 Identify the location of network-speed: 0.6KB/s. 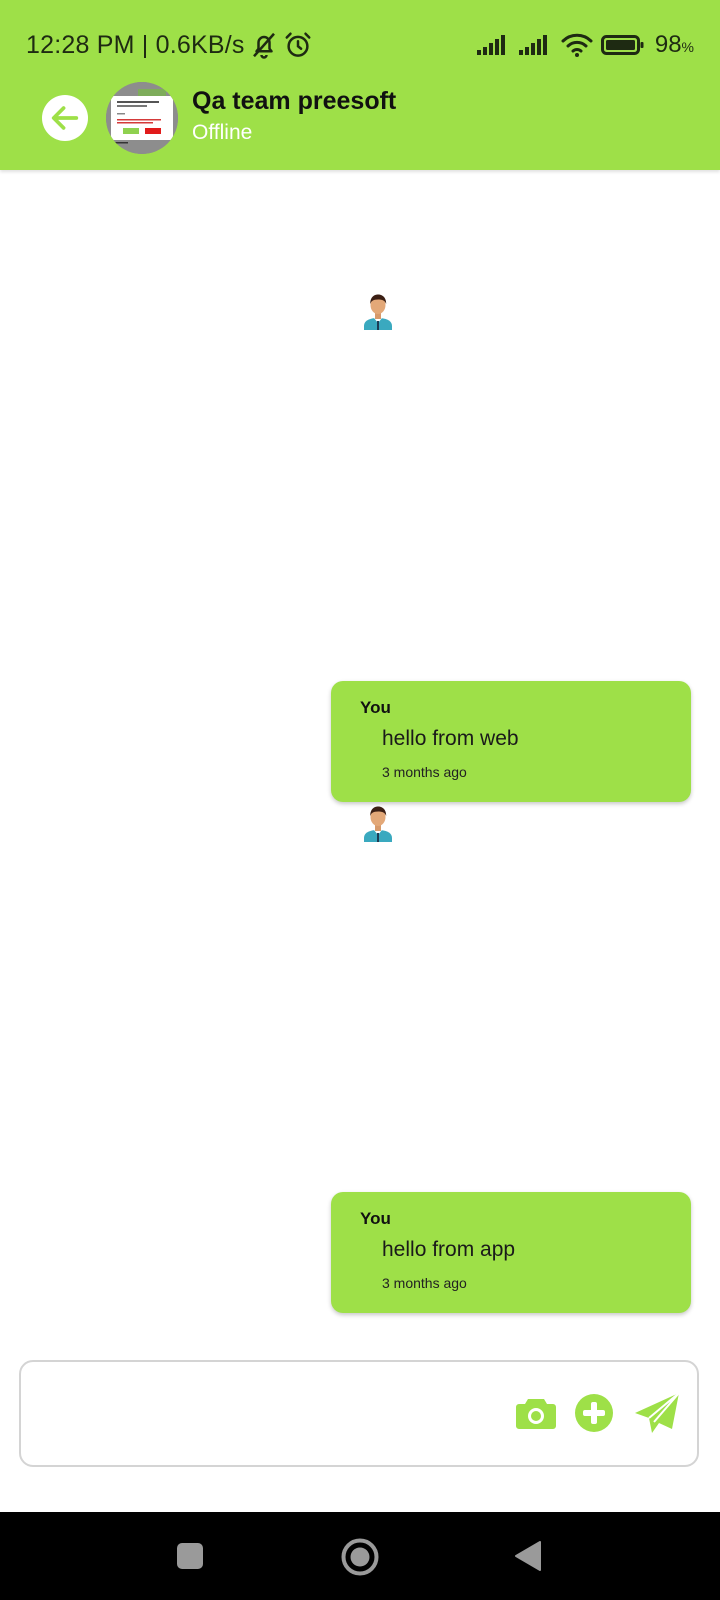
(200, 44).